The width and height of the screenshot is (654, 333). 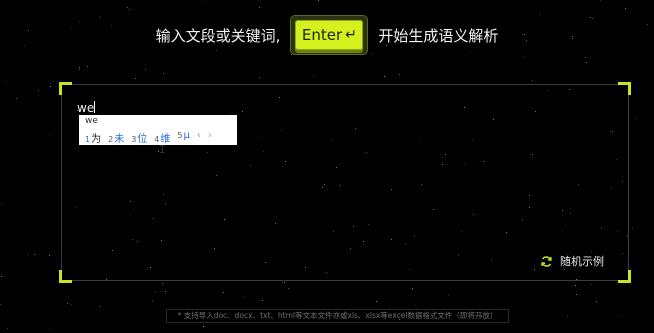 I want to click on text-caret, so click(x=95, y=107).